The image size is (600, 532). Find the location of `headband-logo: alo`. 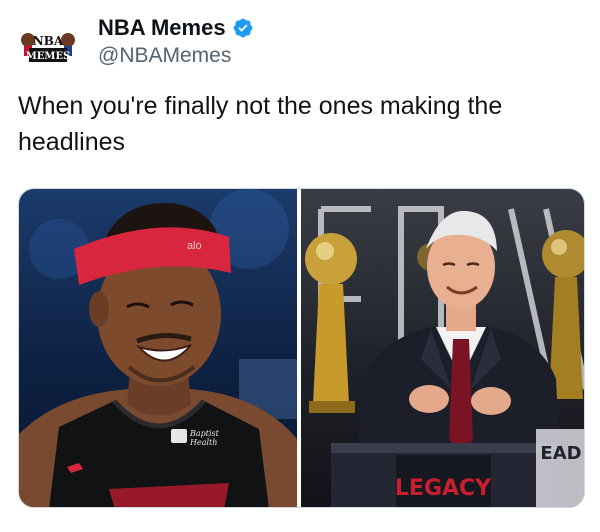

headband-logo: alo is located at coordinates (194, 246).